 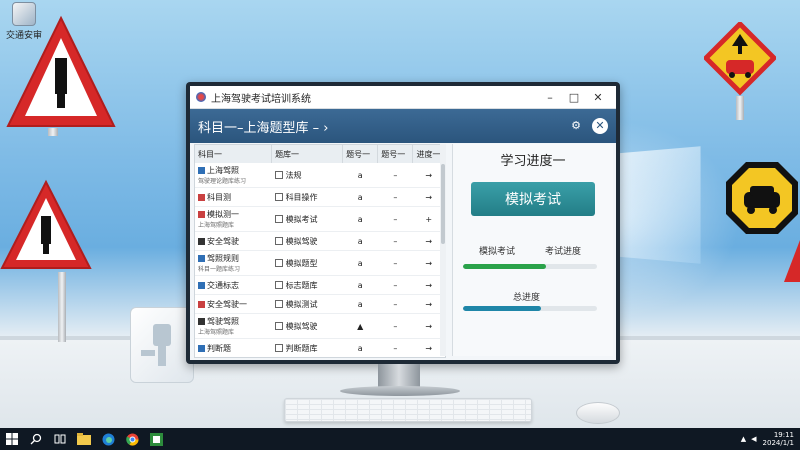 What do you see at coordinates (234, 154) in the screenshot?
I see `column-header: 科目一` at bounding box center [234, 154].